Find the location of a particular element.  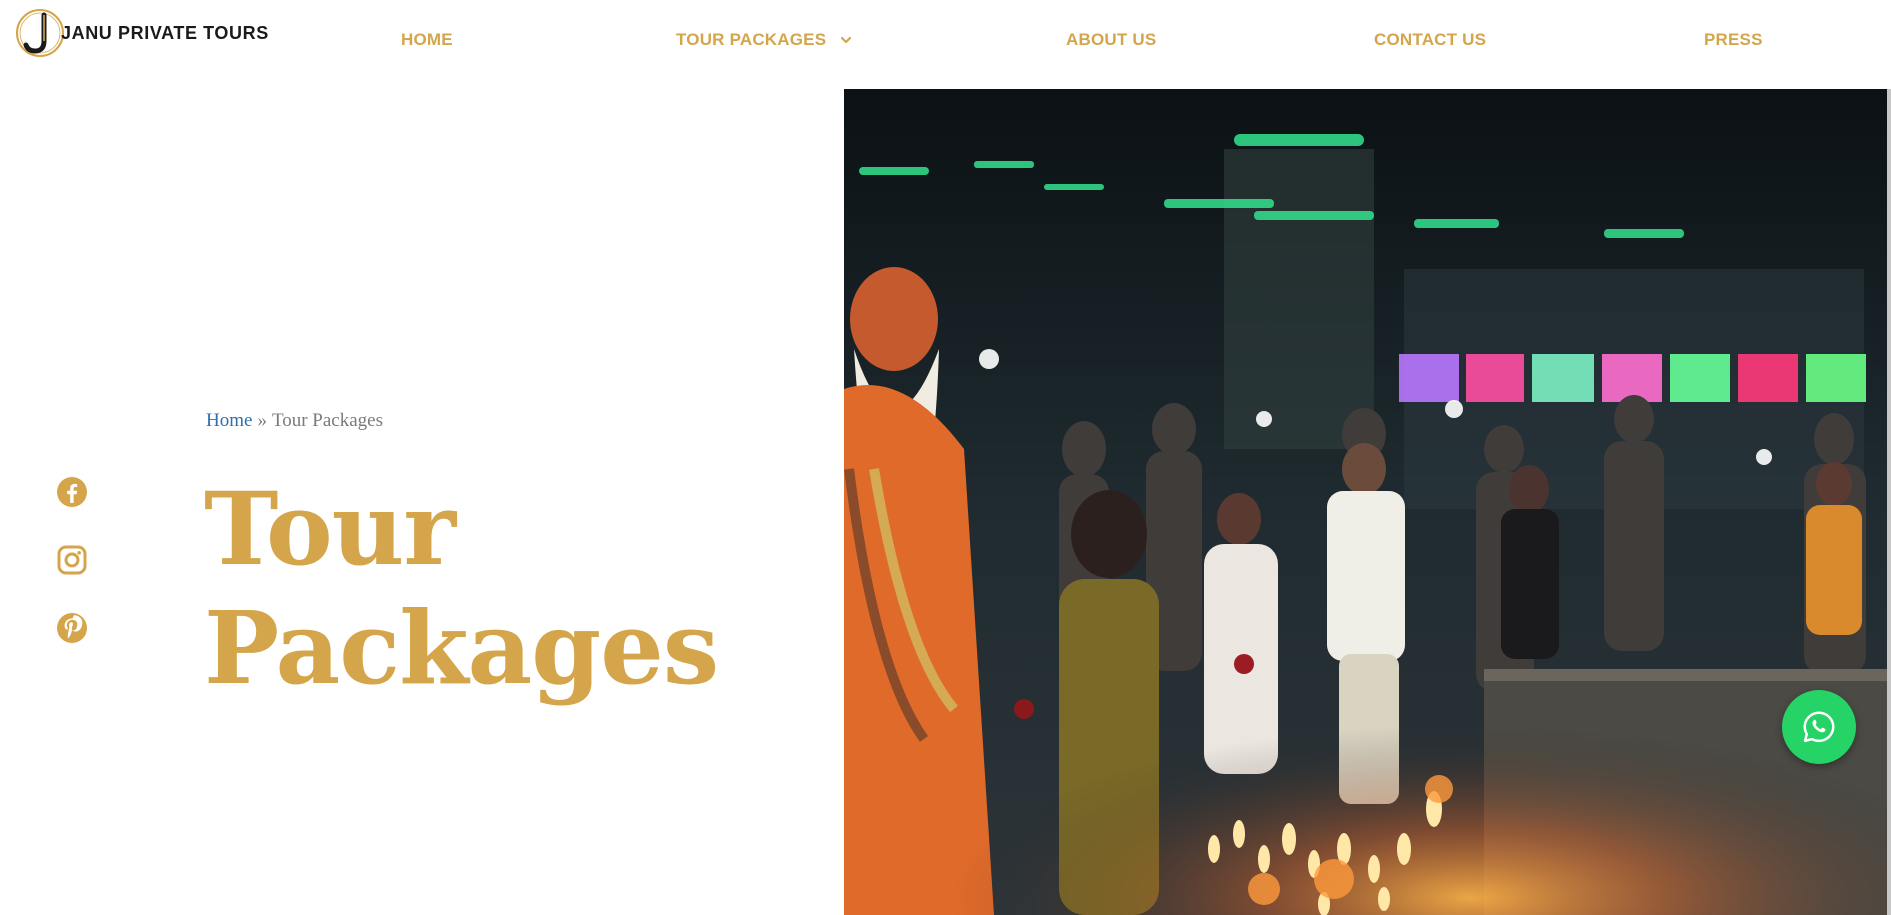

instagram-link is located at coordinates (72, 560).